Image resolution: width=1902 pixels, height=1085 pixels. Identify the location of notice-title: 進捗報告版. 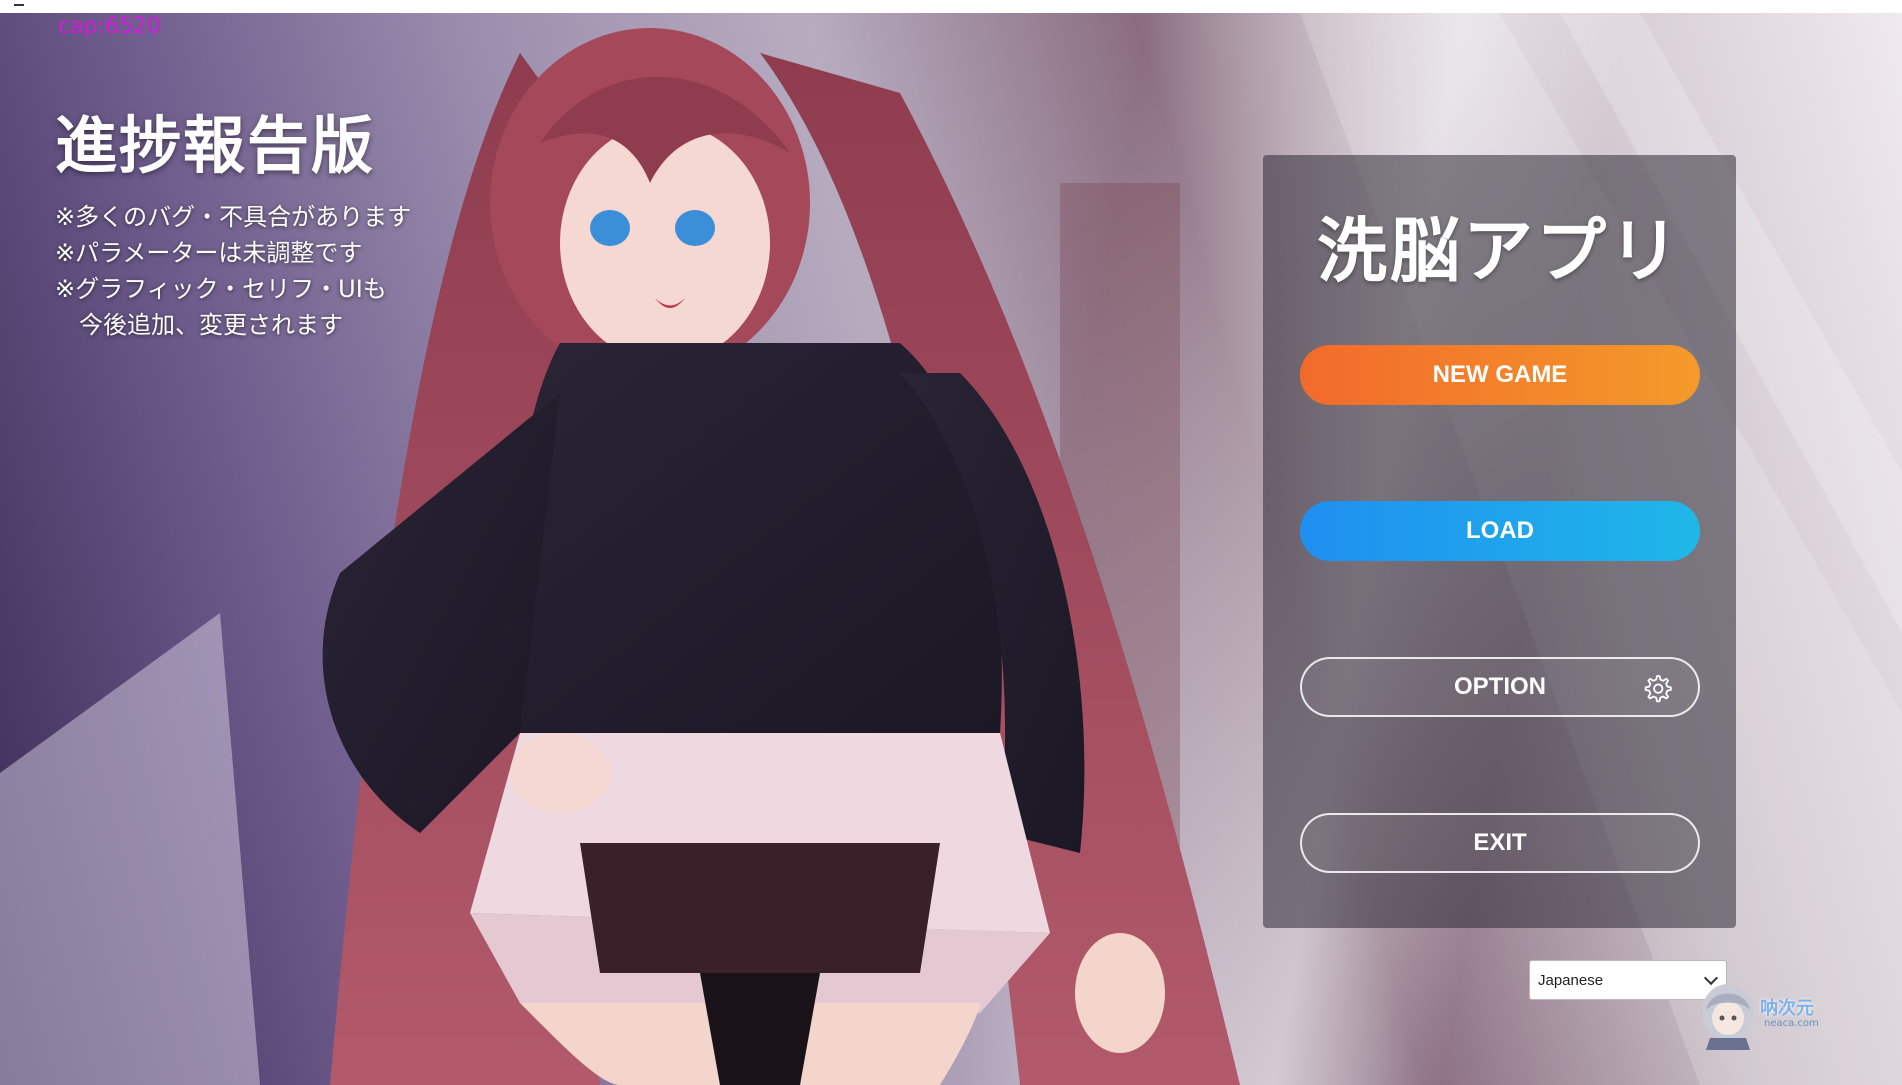
(215, 145).